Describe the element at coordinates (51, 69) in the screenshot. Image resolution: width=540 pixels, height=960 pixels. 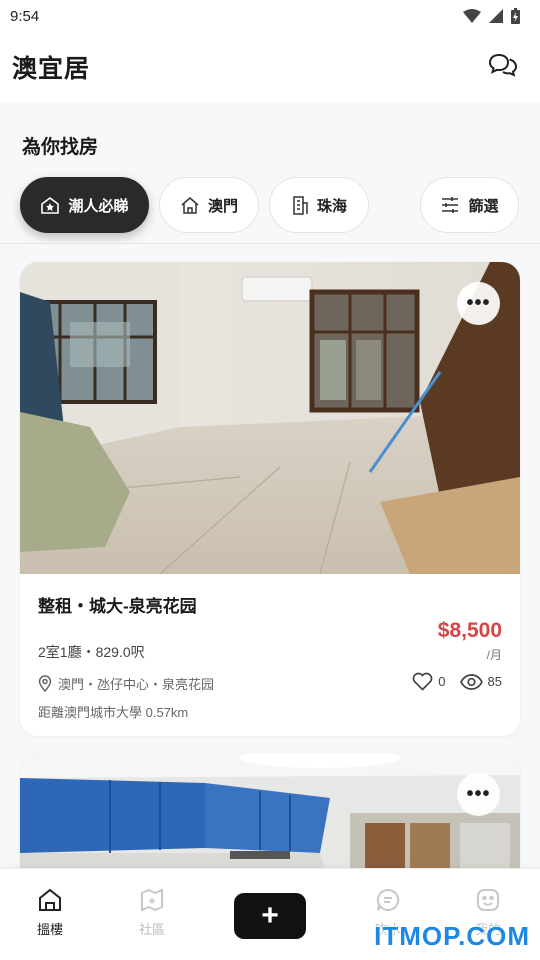
I see `app-title: 澳宜居` at that location.